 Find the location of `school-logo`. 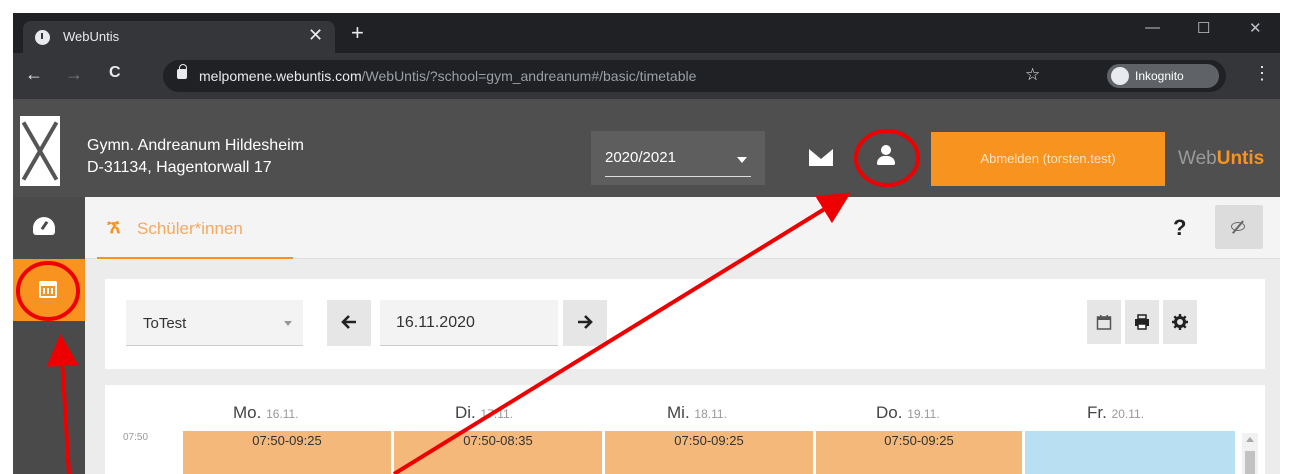

school-logo is located at coordinates (40, 151).